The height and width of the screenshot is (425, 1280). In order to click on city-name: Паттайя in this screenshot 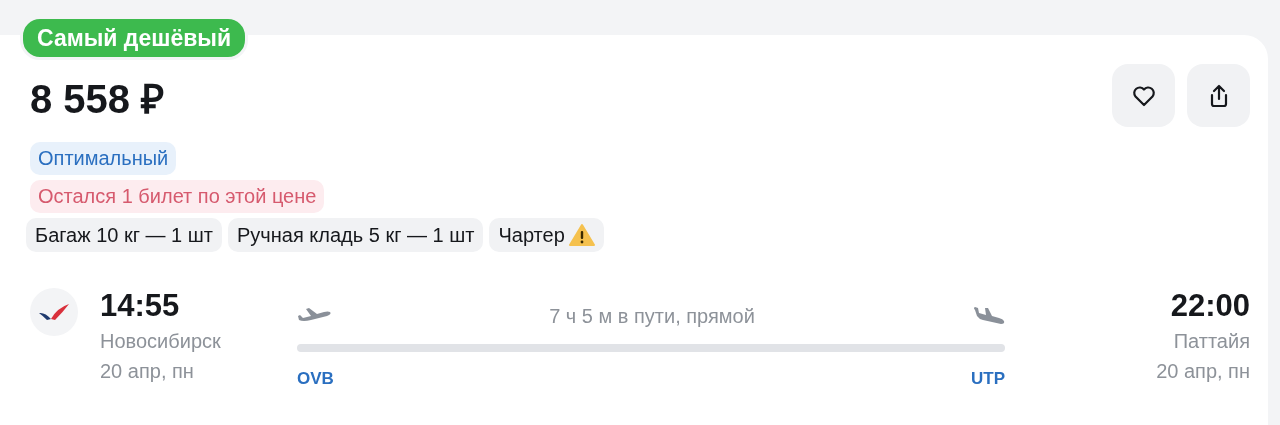, I will do `click(1211, 341)`.